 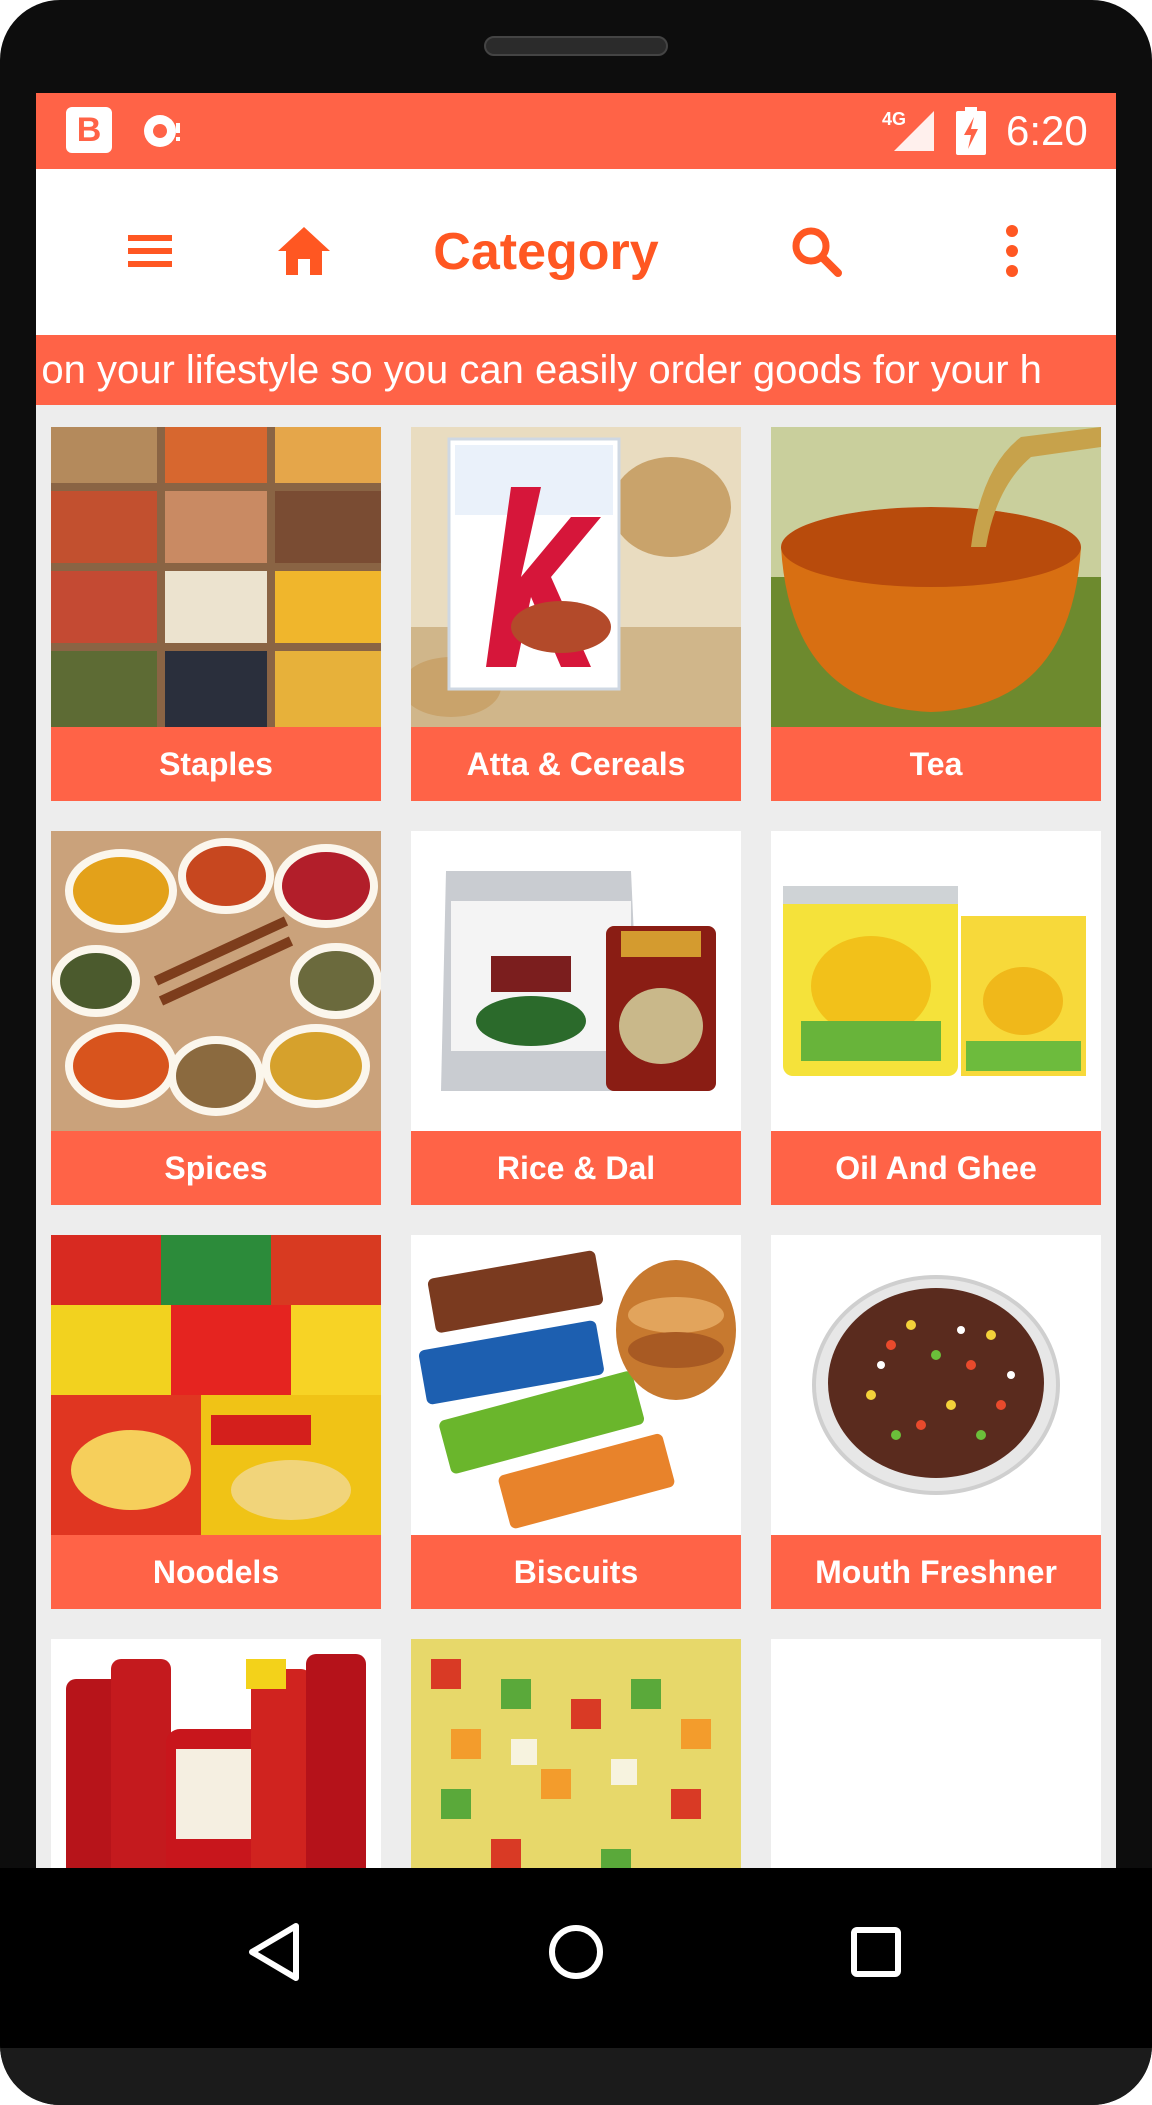 I want to click on category-card-noodels: Noodels, so click(x=216, y=1422).